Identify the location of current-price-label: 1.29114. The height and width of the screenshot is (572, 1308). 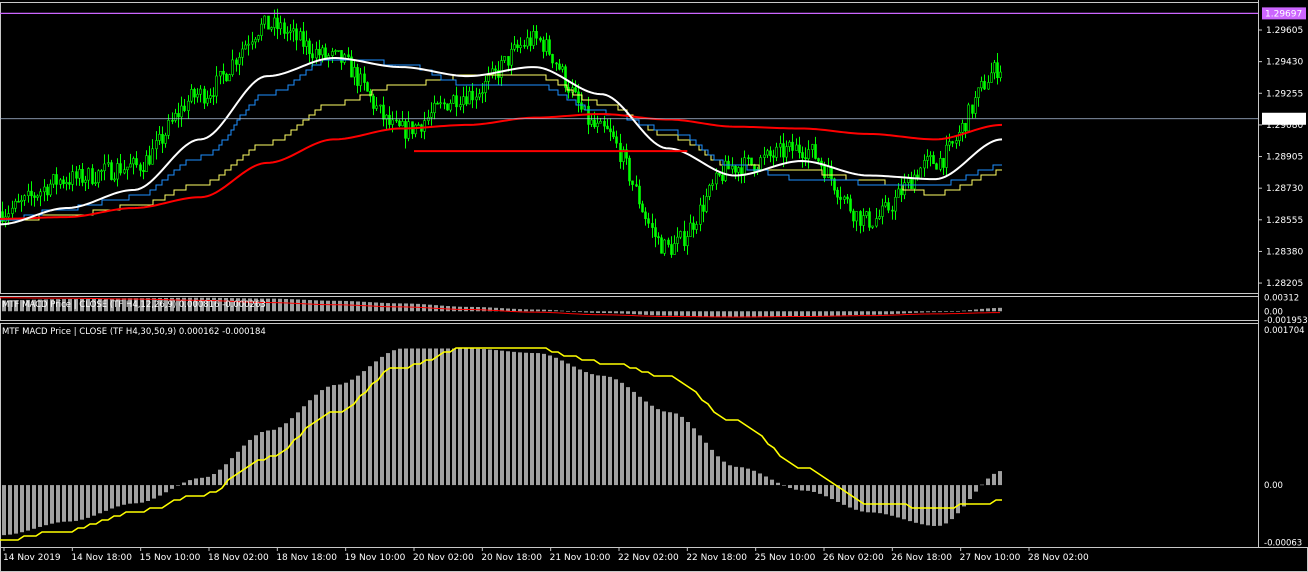
(1283, 120).